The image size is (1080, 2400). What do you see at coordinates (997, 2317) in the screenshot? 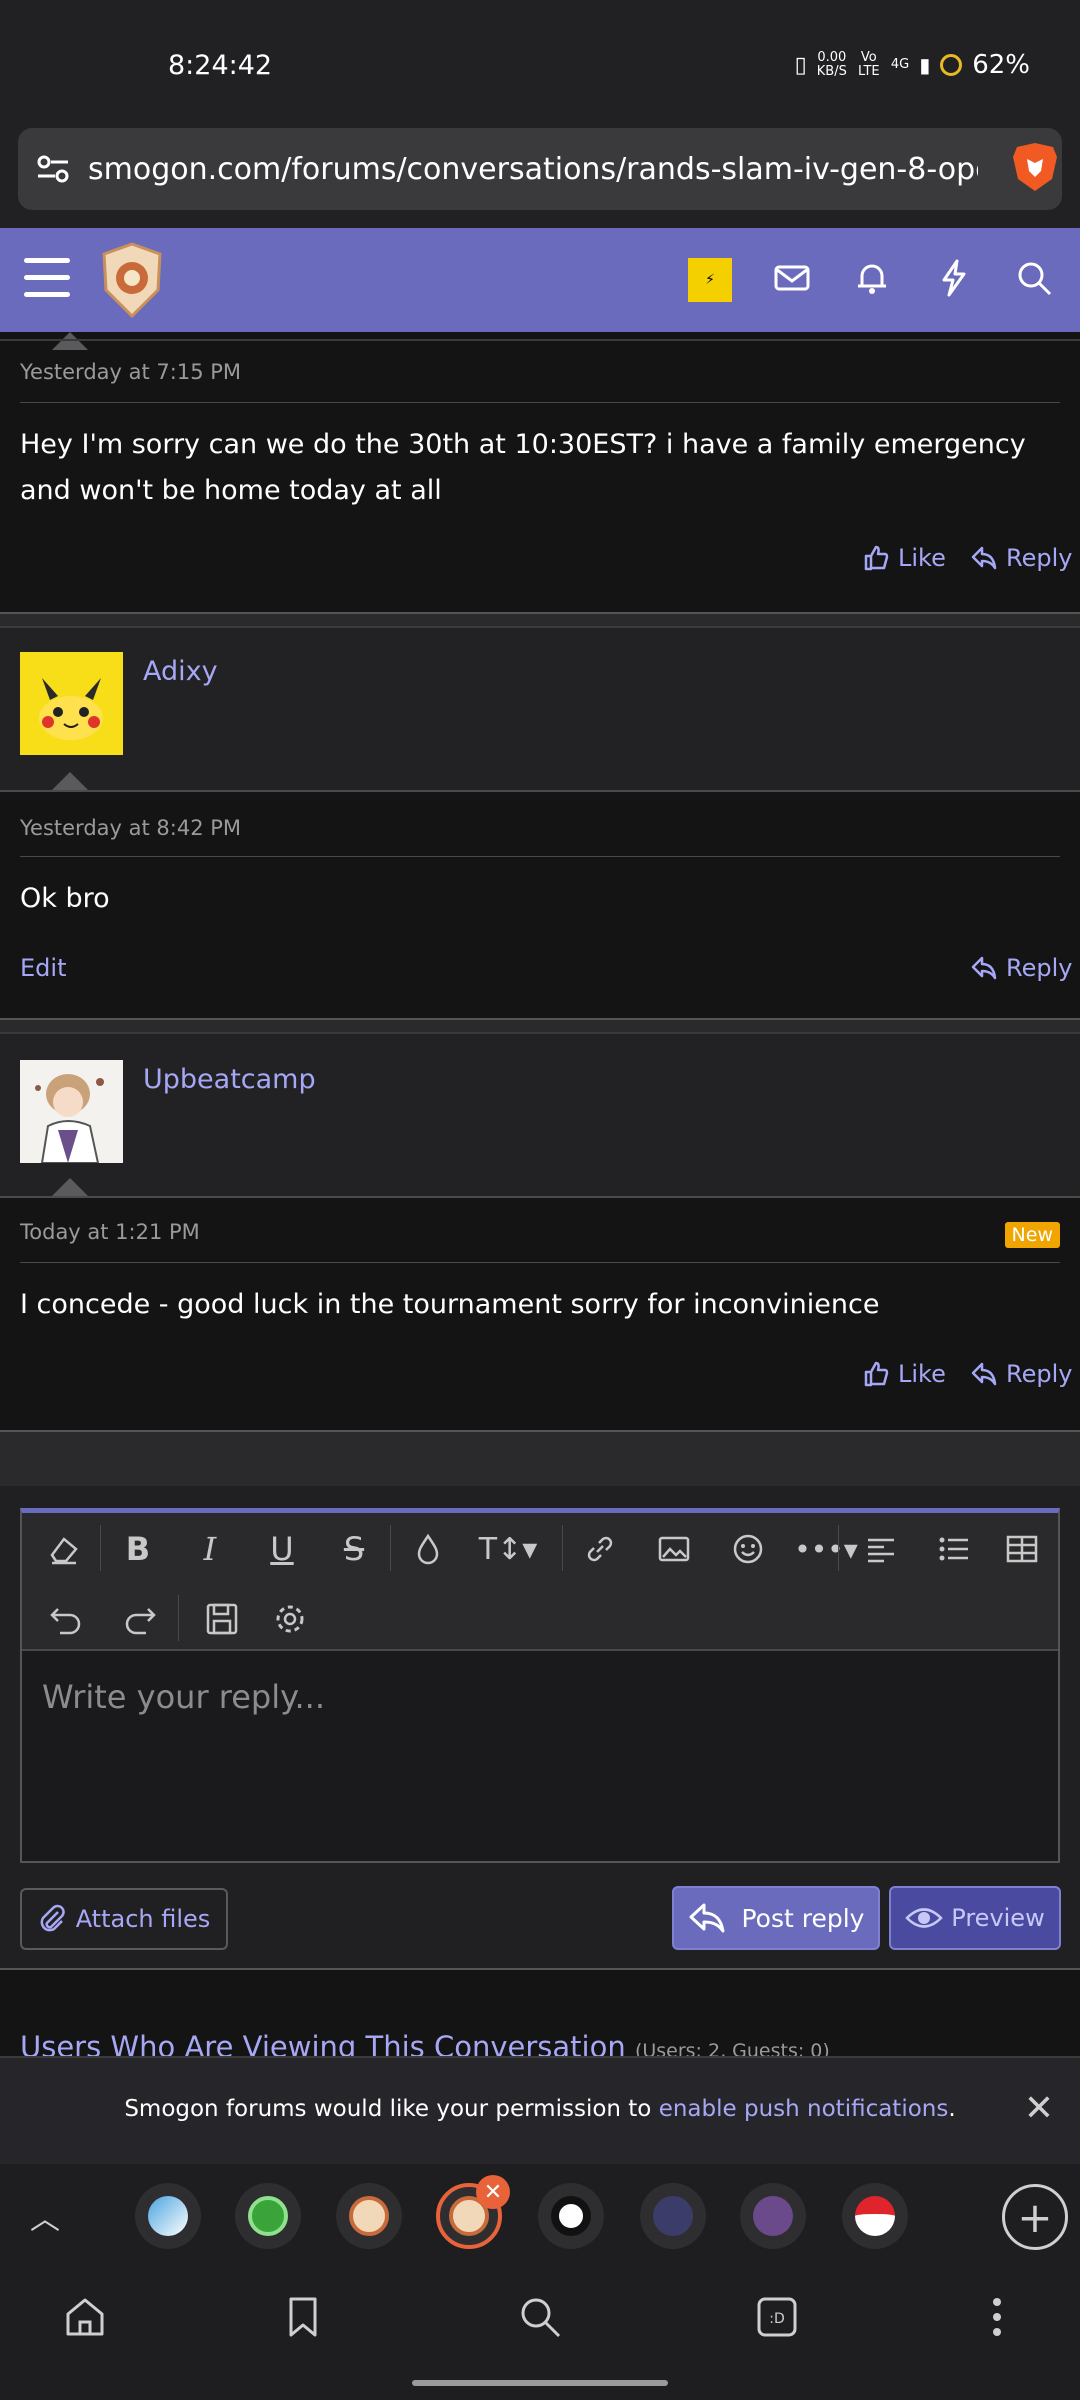
I see `more-menu-icon` at bounding box center [997, 2317].